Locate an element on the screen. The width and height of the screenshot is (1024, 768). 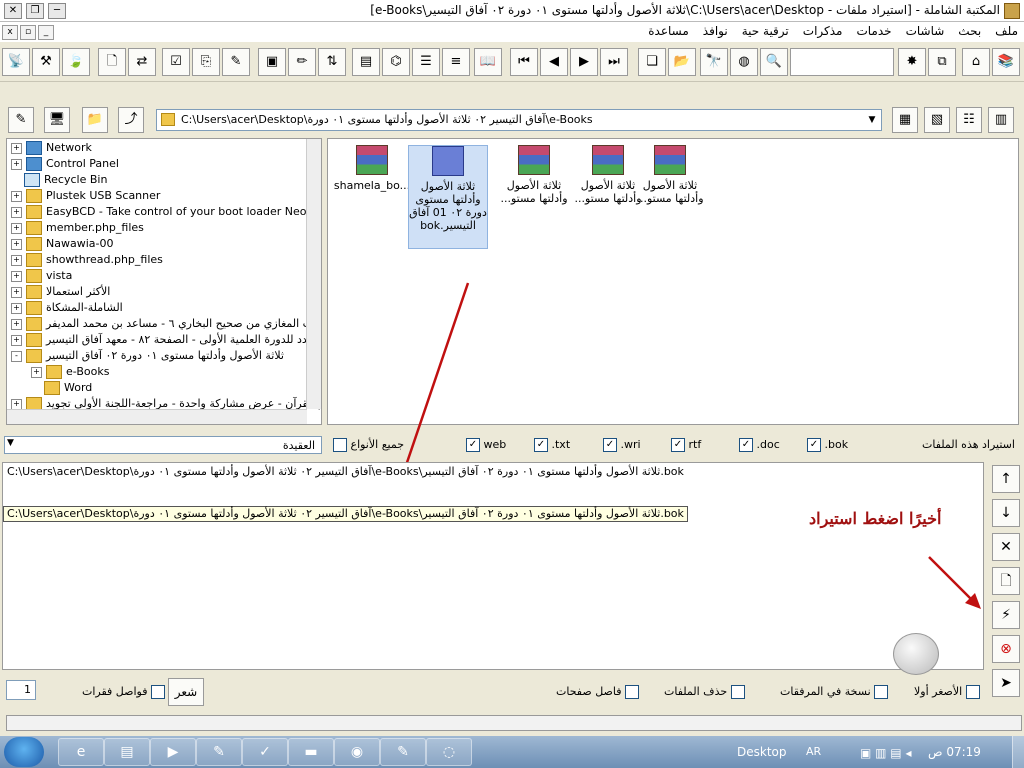
menu-live-update: ترقية حية is located at coordinates (765, 31).